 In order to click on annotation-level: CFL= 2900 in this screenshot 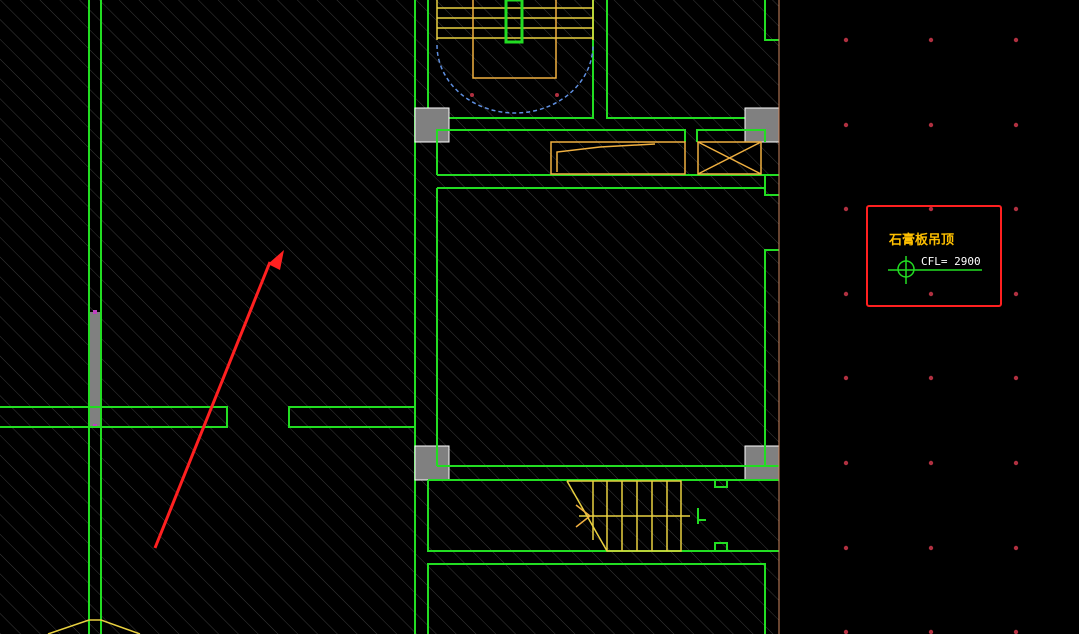, I will do `click(951, 261)`.